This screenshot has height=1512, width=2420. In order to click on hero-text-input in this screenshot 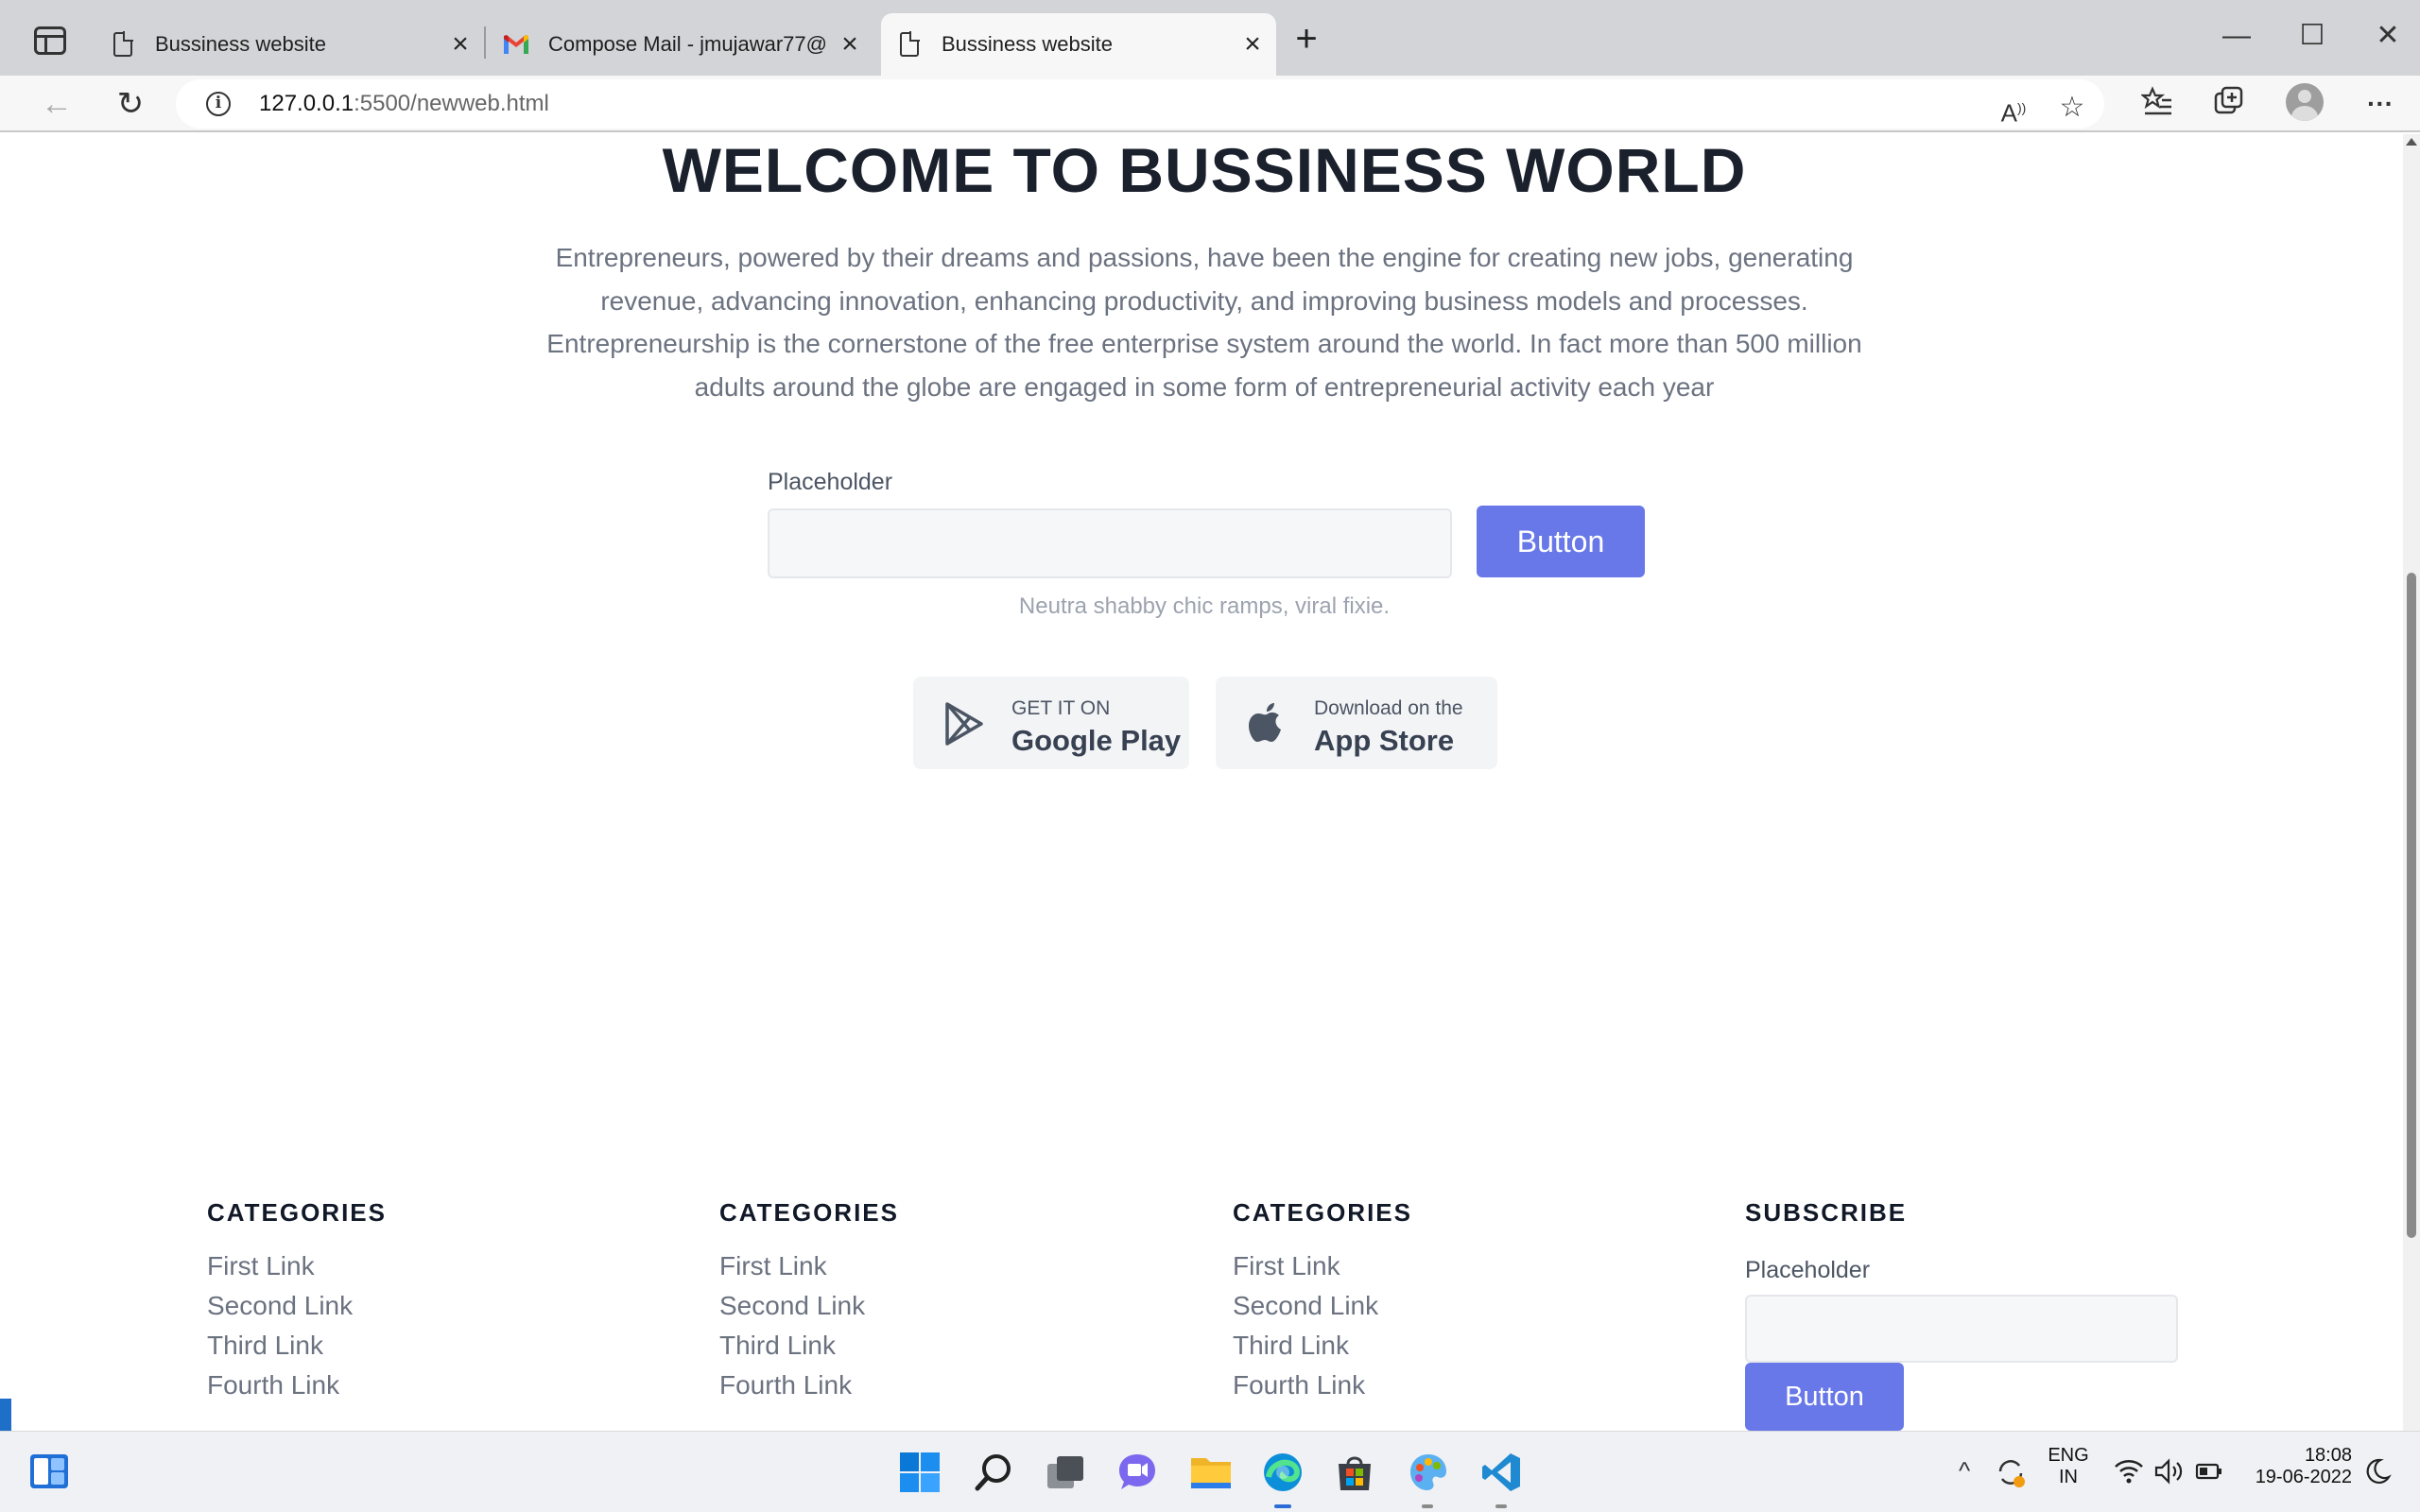, I will do `click(1110, 543)`.